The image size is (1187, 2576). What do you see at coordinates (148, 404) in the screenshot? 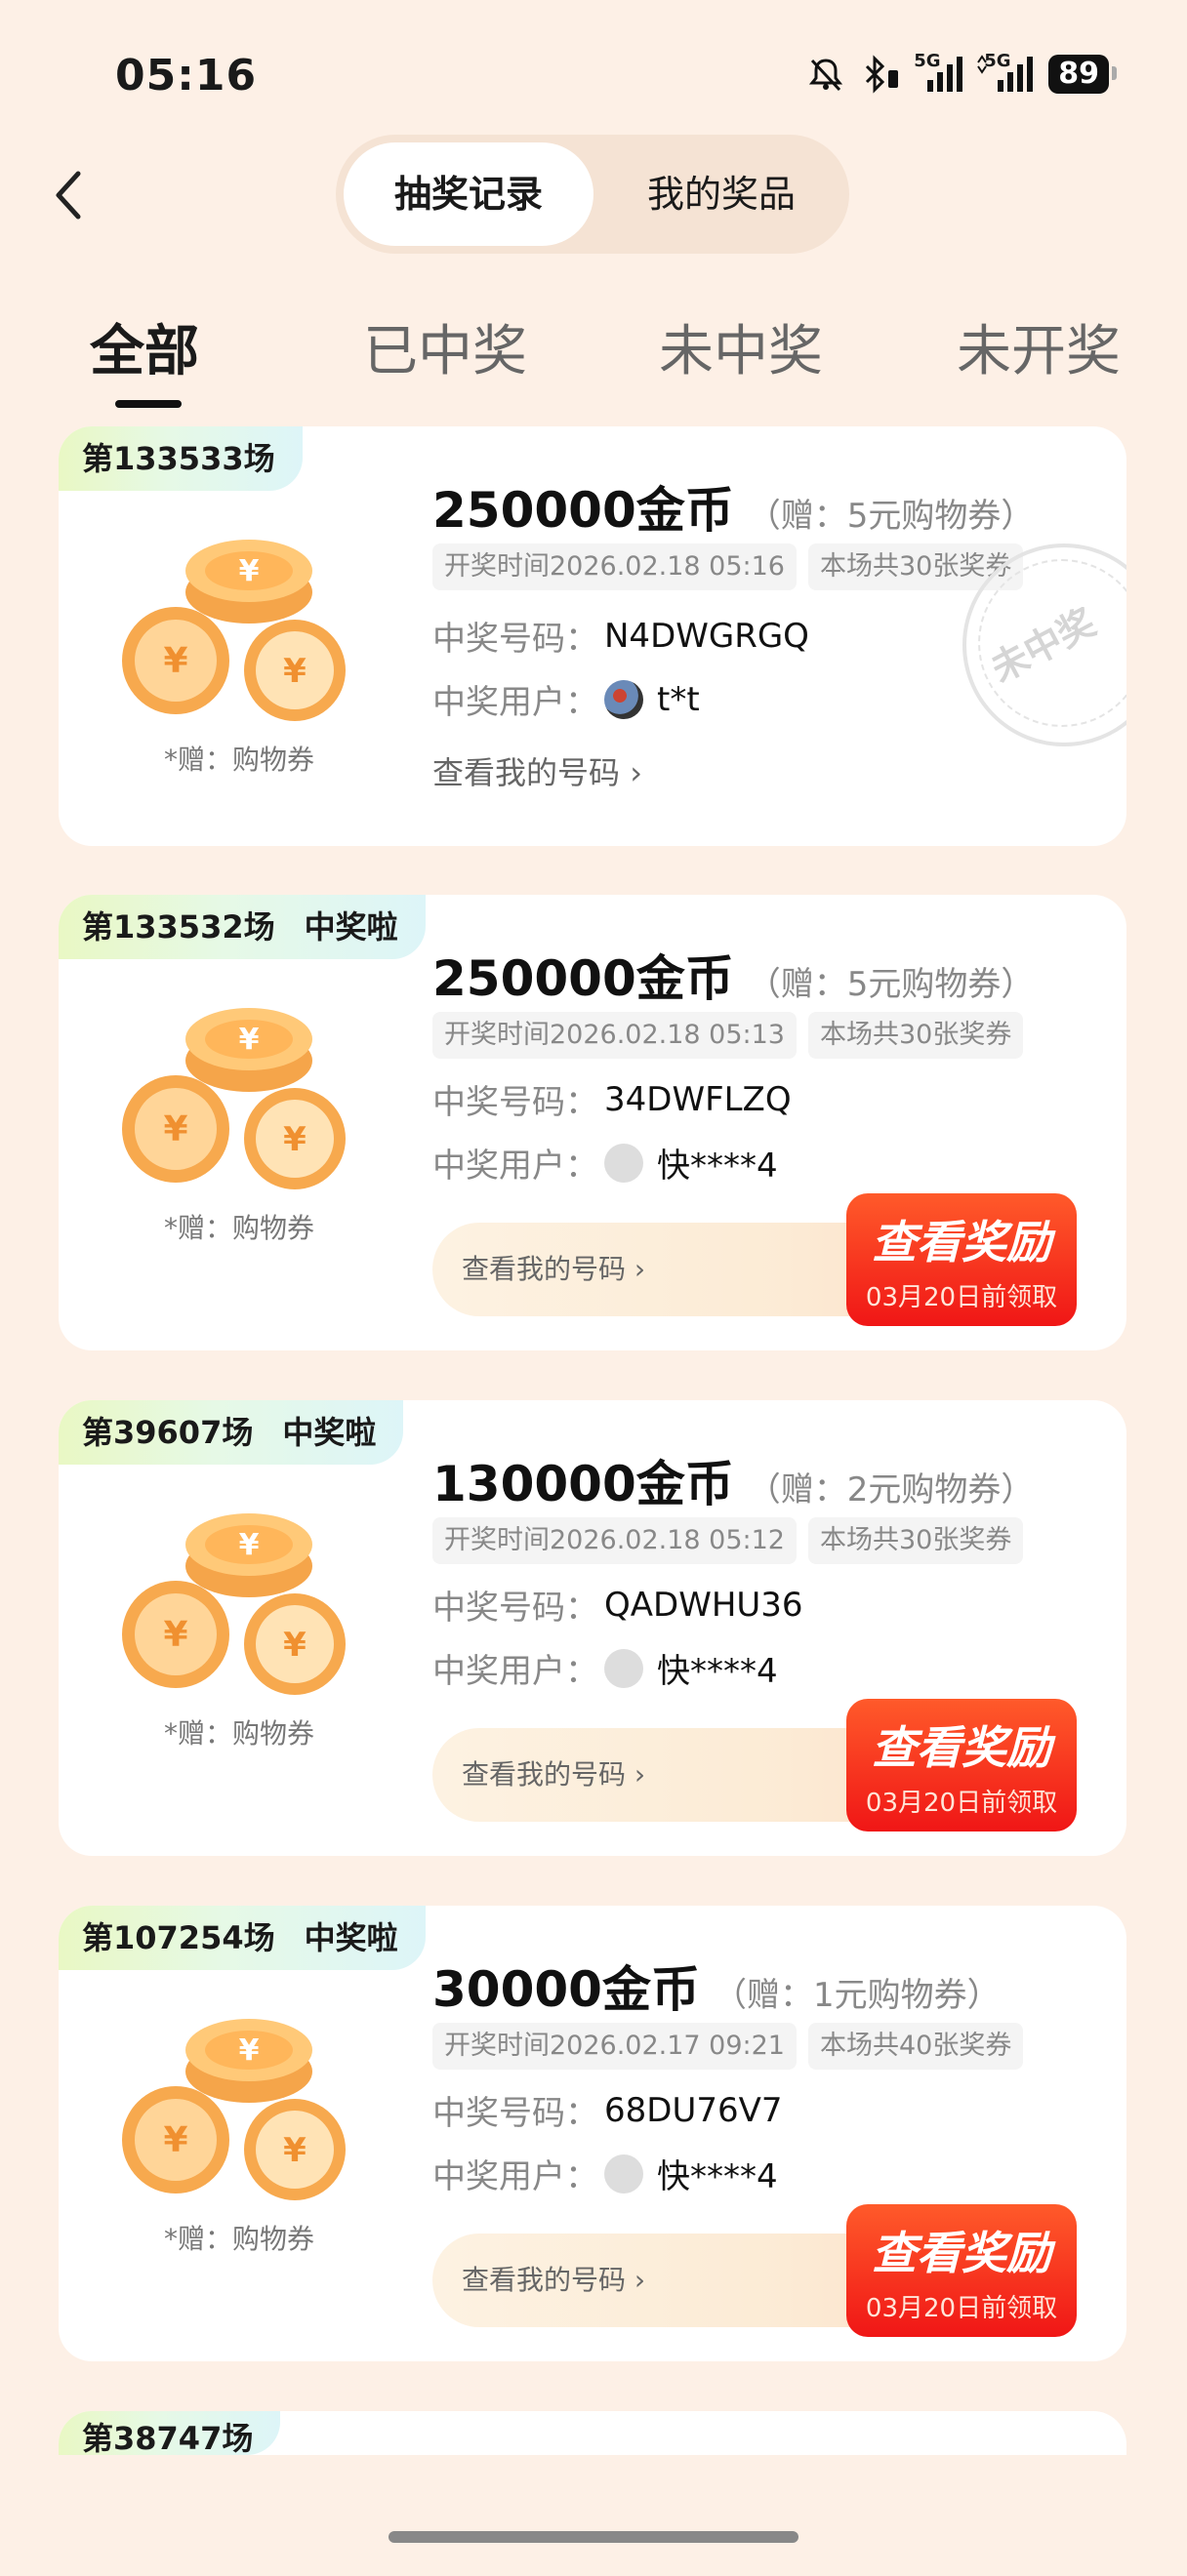
I see `tab-active-indicator` at bounding box center [148, 404].